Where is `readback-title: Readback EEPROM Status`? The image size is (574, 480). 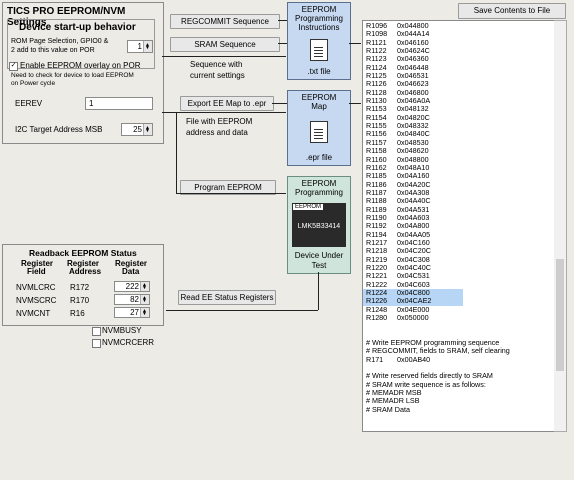
readback-title: Readback EEPROM Status is located at coordinates (83, 253).